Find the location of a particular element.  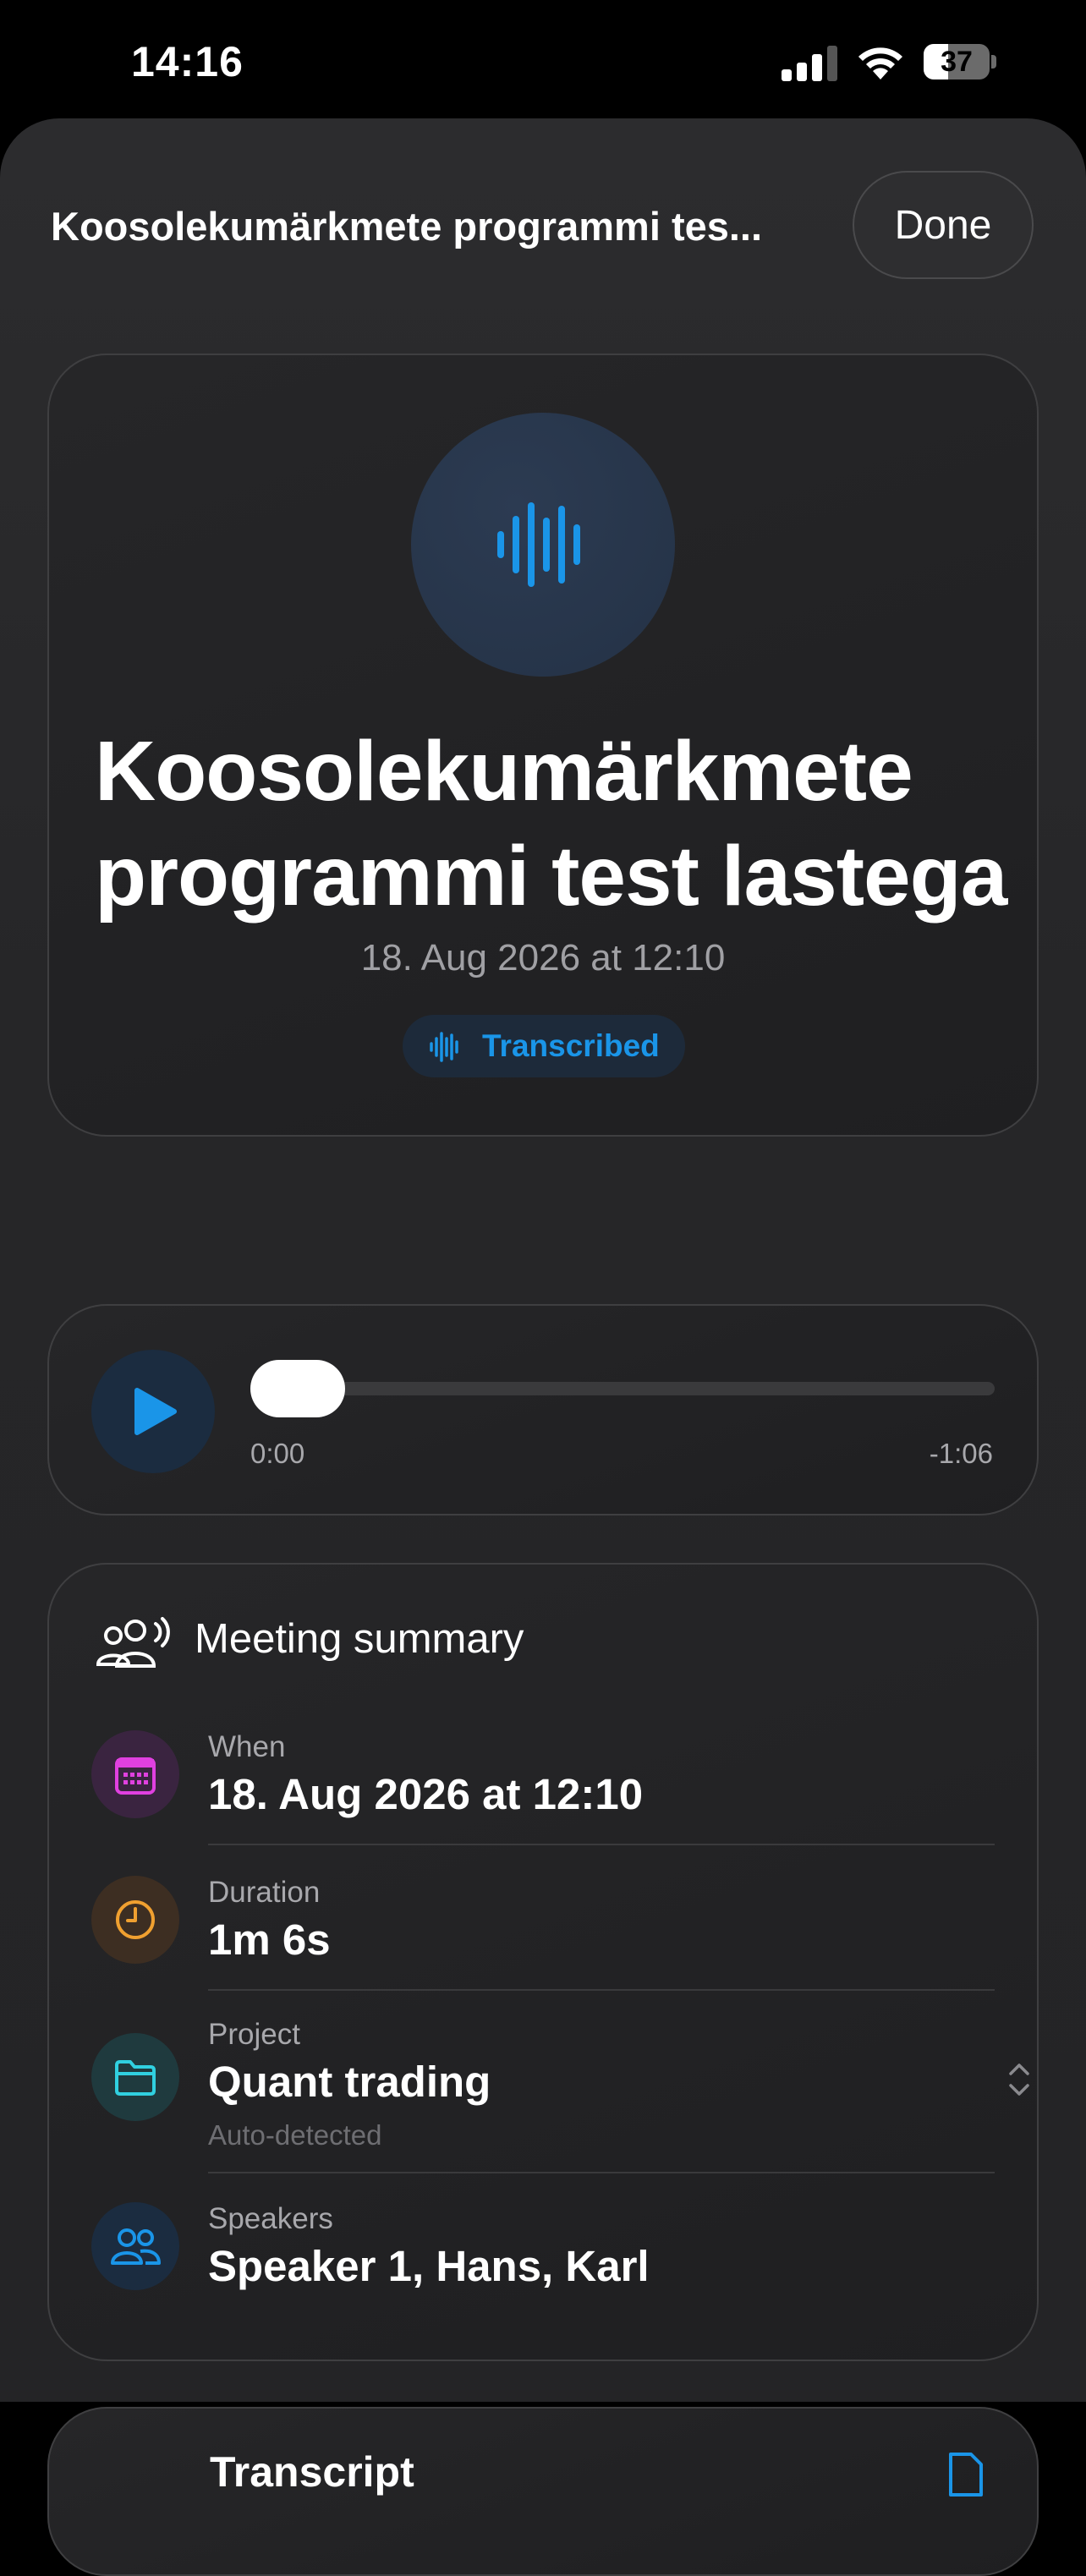

status-badge: Transcribed is located at coordinates (544, 1046).